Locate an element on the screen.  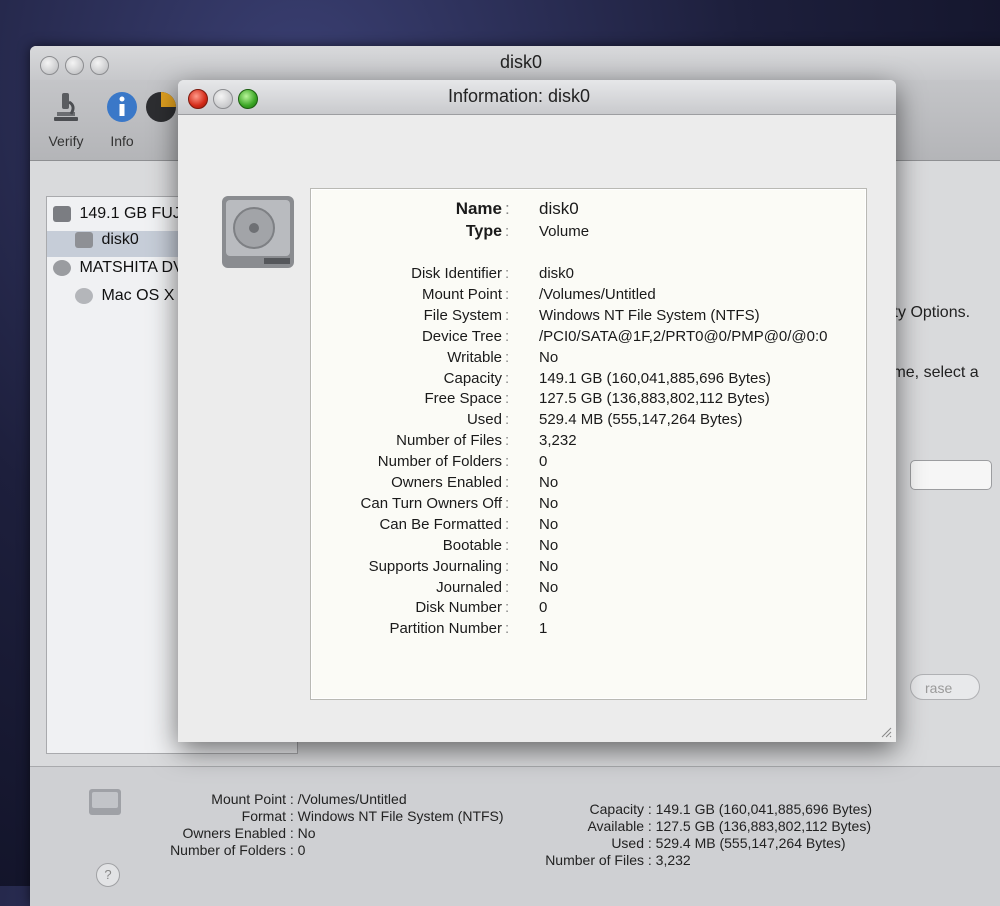
info-row-label: Number of Files is located at coordinates (449, 441).